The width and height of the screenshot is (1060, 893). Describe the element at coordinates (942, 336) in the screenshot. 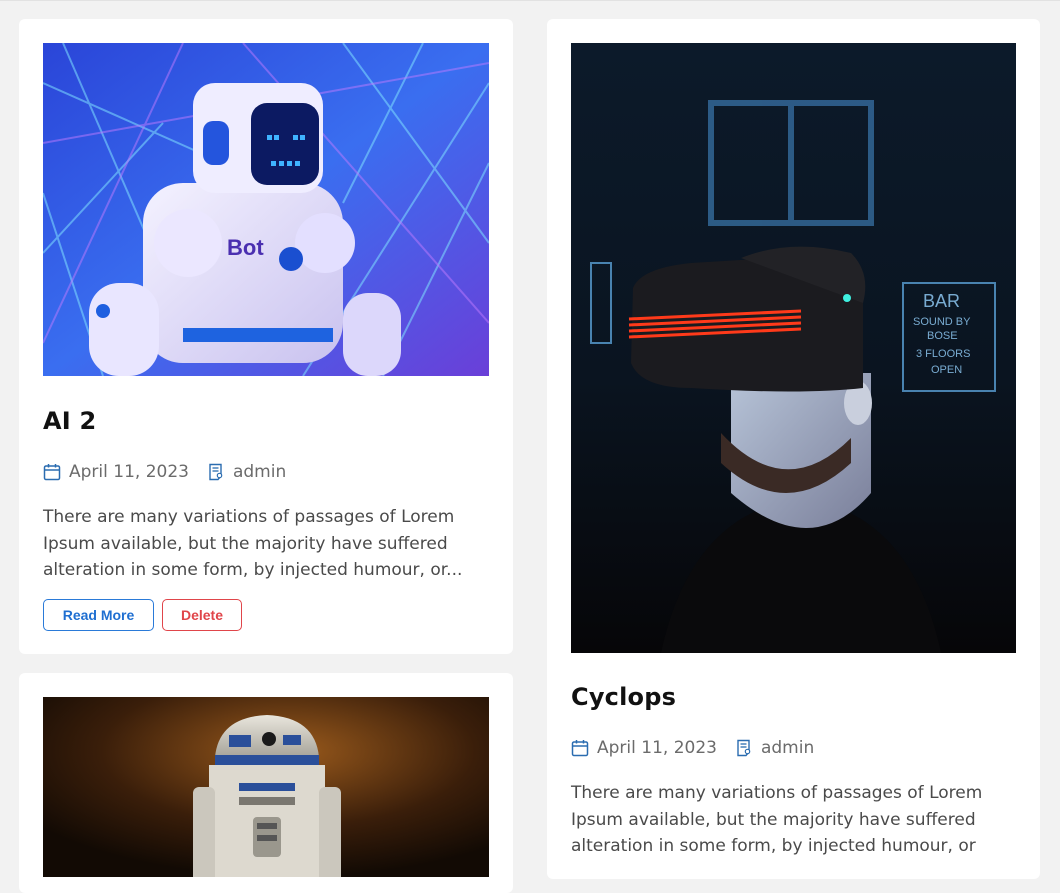

I see `svg-text: BOSE` at that location.